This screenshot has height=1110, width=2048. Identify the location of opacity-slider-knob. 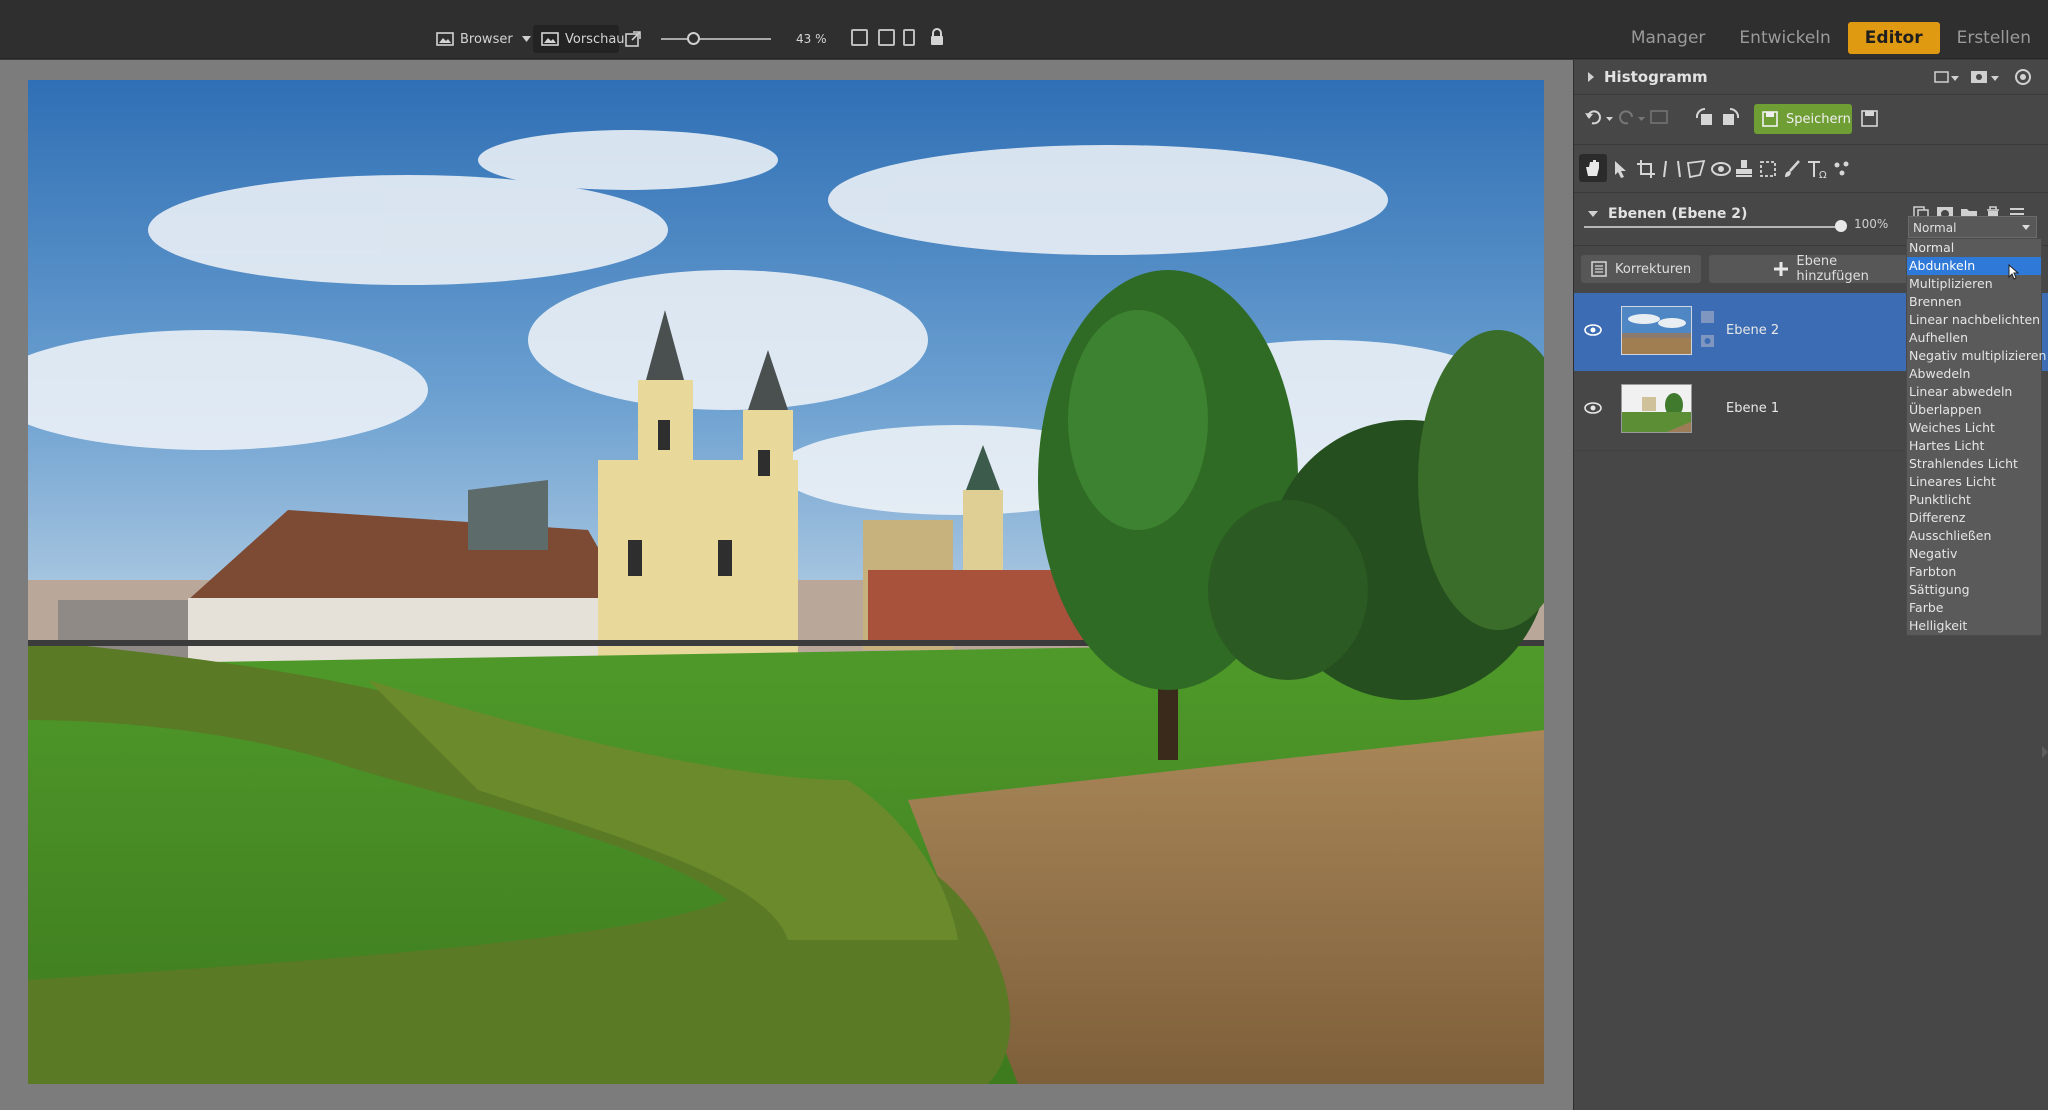
(1841, 226).